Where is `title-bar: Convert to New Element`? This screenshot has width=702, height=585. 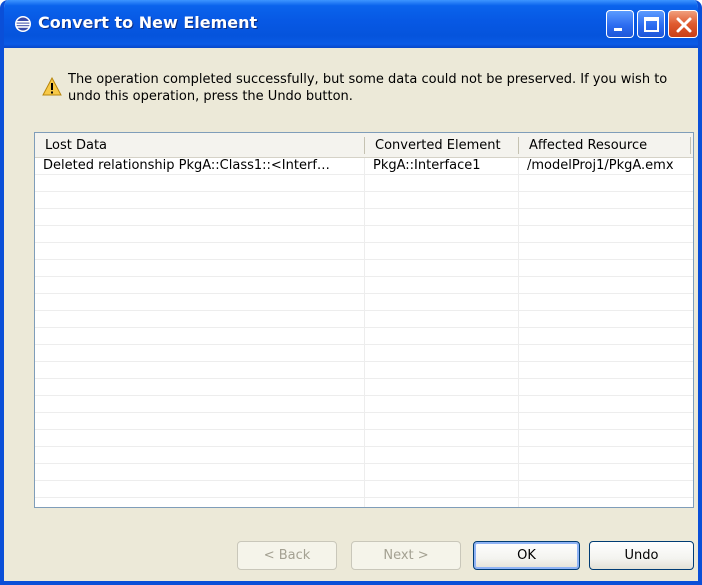
title-bar: Convert to New Element is located at coordinates (351, 24).